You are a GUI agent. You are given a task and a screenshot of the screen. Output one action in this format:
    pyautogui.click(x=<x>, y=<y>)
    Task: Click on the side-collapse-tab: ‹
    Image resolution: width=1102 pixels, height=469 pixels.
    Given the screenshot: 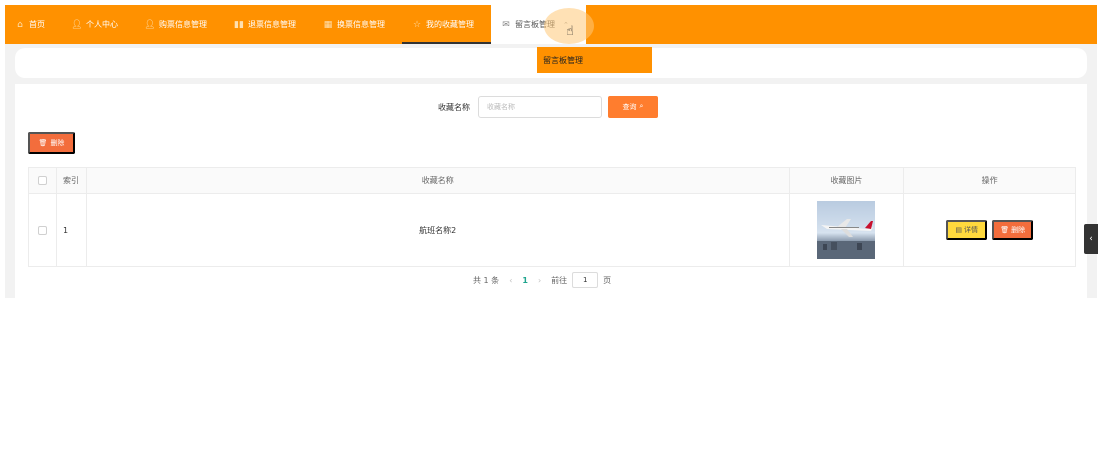 What is the action you would take?
    pyautogui.click(x=1091, y=239)
    